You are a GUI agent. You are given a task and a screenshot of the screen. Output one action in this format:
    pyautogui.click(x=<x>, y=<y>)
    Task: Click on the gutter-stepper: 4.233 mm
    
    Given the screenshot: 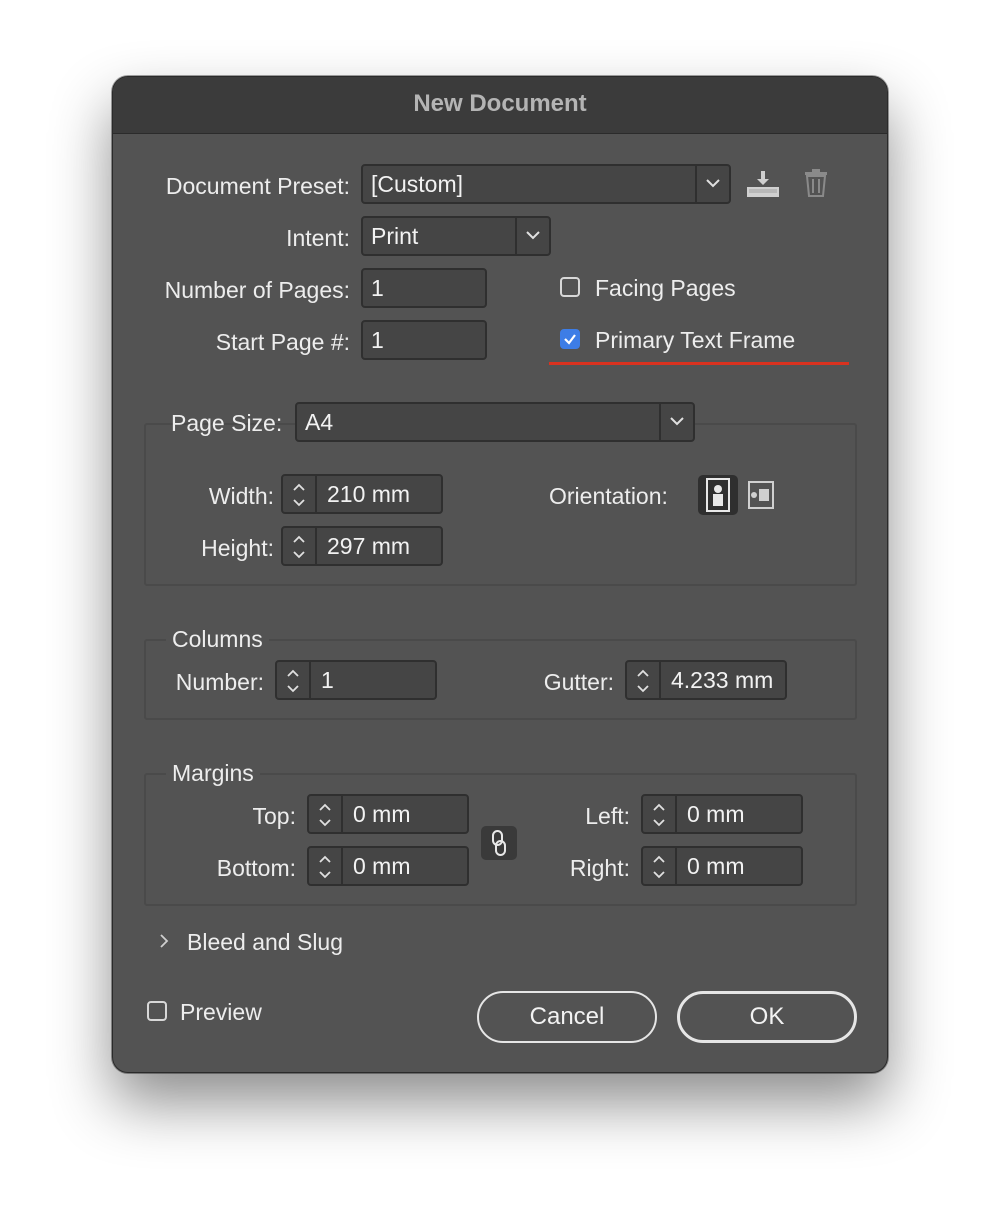 What is the action you would take?
    pyautogui.click(x=706, y=680)
    